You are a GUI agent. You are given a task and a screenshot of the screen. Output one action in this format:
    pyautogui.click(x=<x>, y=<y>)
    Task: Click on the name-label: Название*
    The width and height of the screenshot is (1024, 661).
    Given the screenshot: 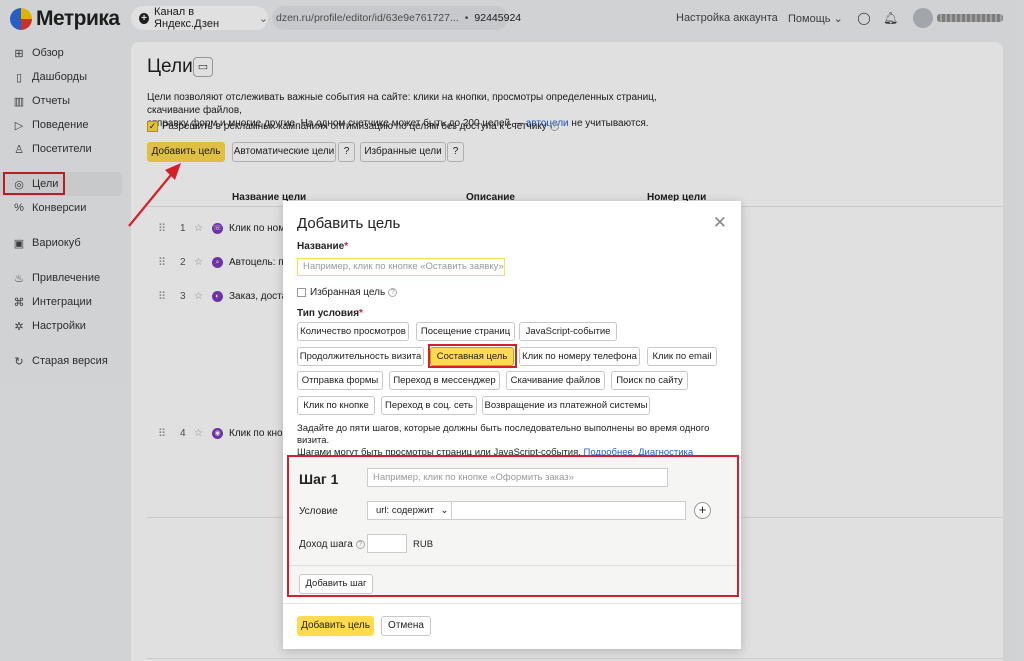 What is the action you would take?
    pyautogui.click(x=322, y=246)
    